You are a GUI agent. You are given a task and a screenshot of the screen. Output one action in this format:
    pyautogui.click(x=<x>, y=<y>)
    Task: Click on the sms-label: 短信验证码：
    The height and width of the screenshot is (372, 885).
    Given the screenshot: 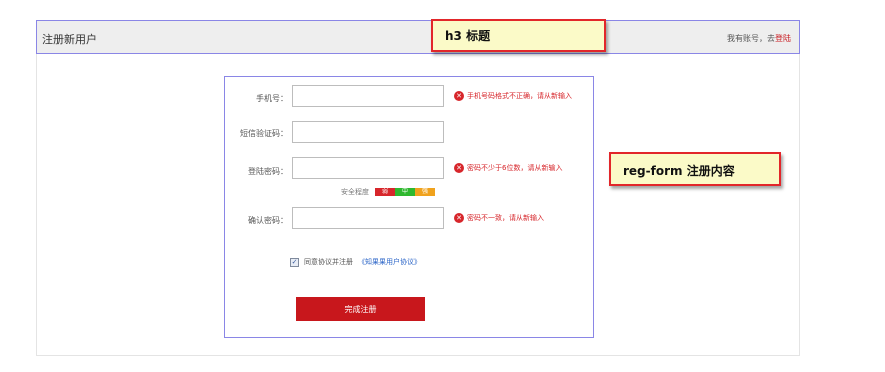 What is the action you would take?
    pyautogui.click(x=264, y=133)
    